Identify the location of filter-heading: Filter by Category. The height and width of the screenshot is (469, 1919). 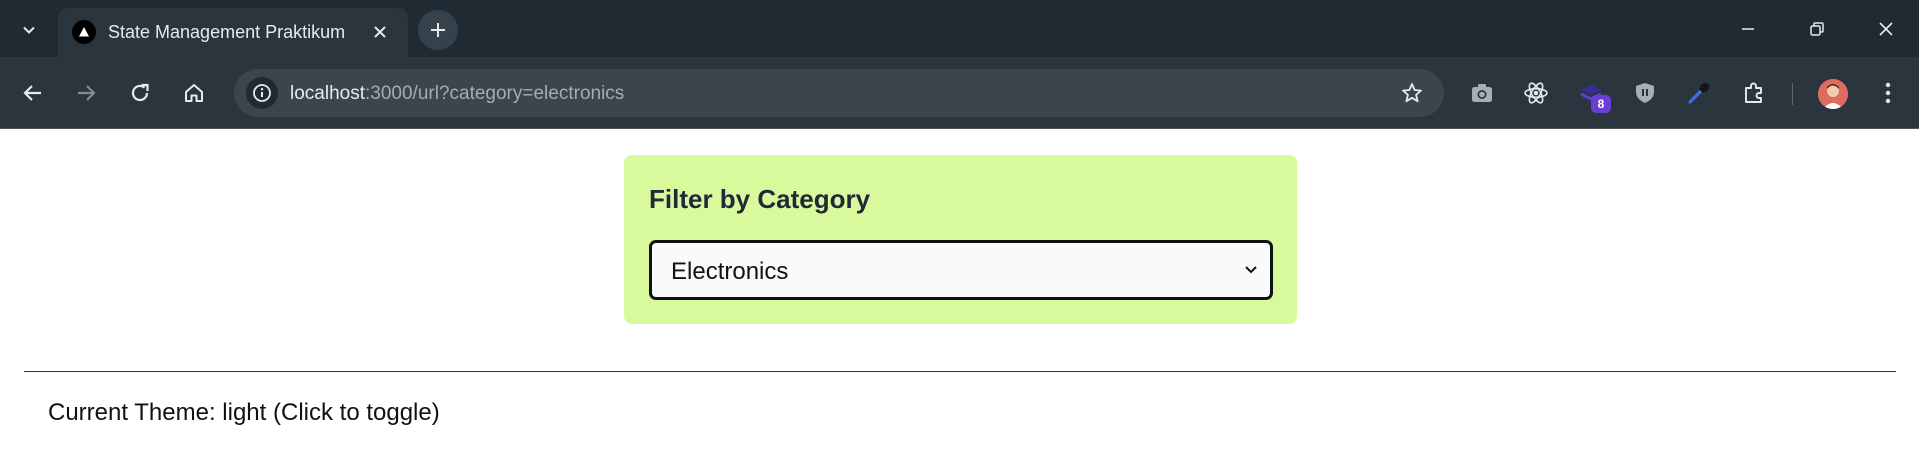
(760, 199).